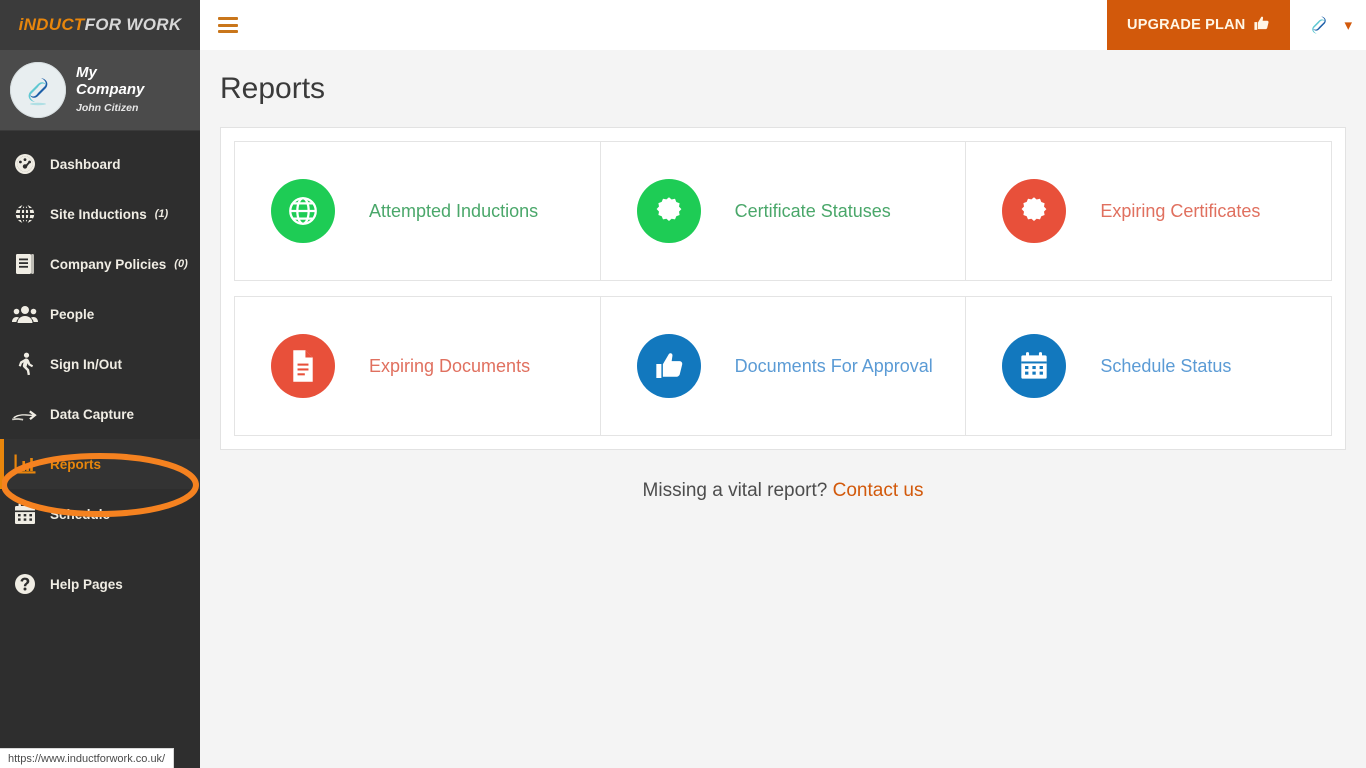 This screenshot has height=768, width=1366. Describe the element at coordinates (72, 314) in the screenshot. I see `sidebar-item-label: People` at that location.